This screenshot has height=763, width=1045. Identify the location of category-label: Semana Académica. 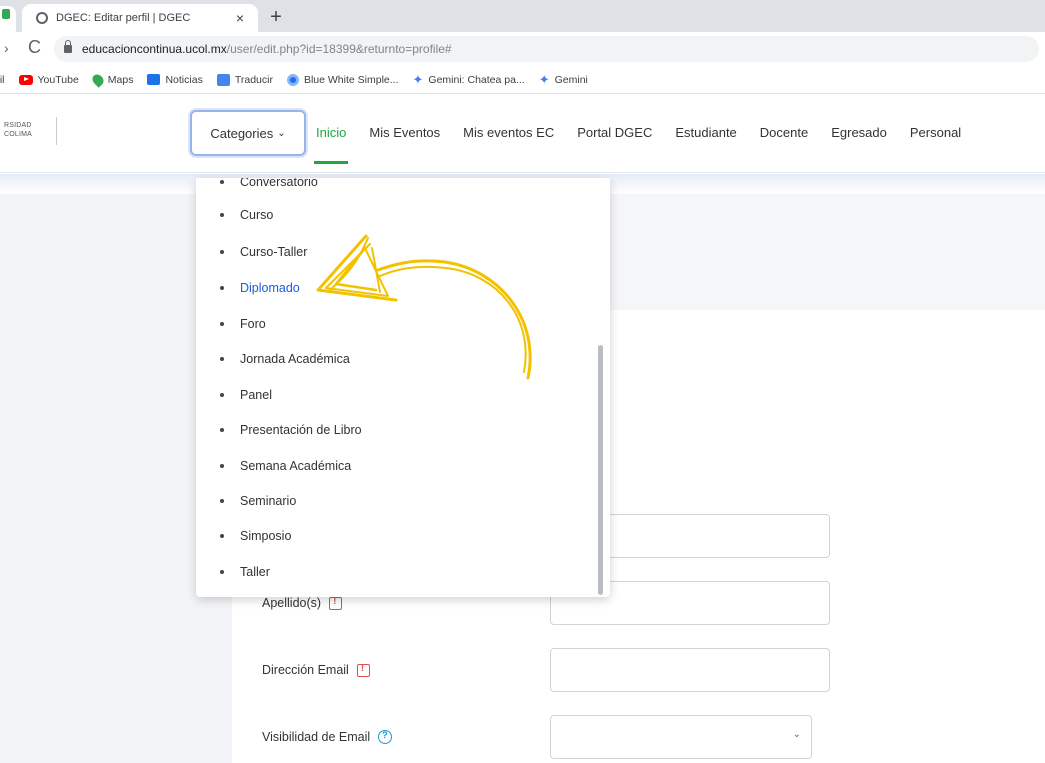
(296, 466).